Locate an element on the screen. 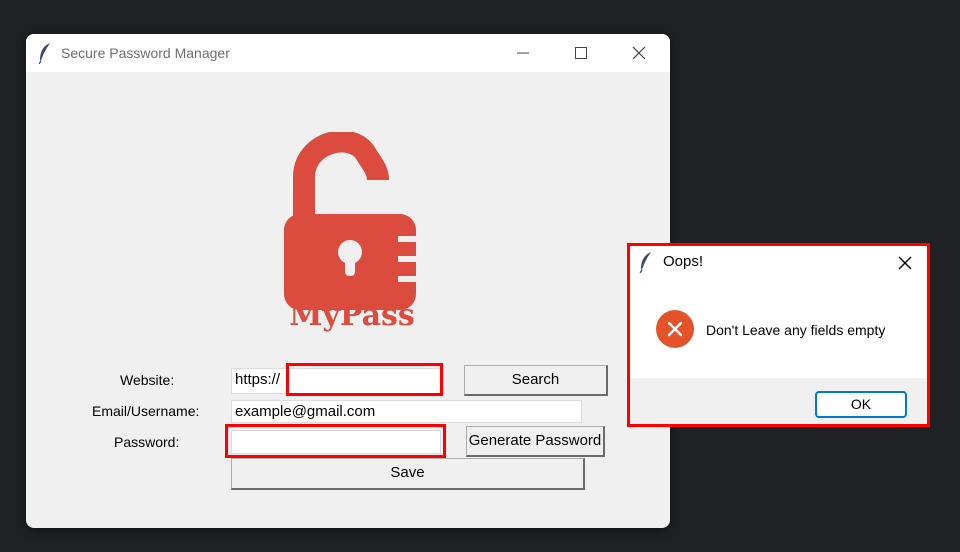  email-label: Email/Username: is located at coordinates (146, 411).